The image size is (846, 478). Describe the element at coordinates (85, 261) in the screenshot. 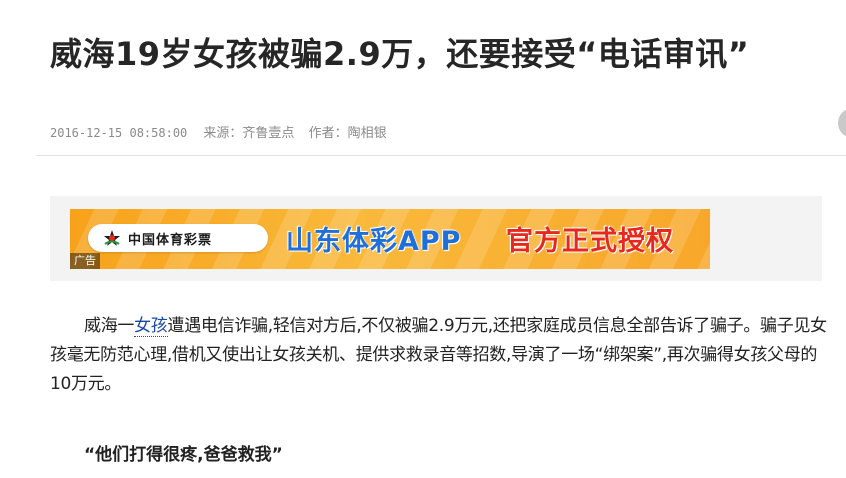

I see `ad-label: 广告` at that location.